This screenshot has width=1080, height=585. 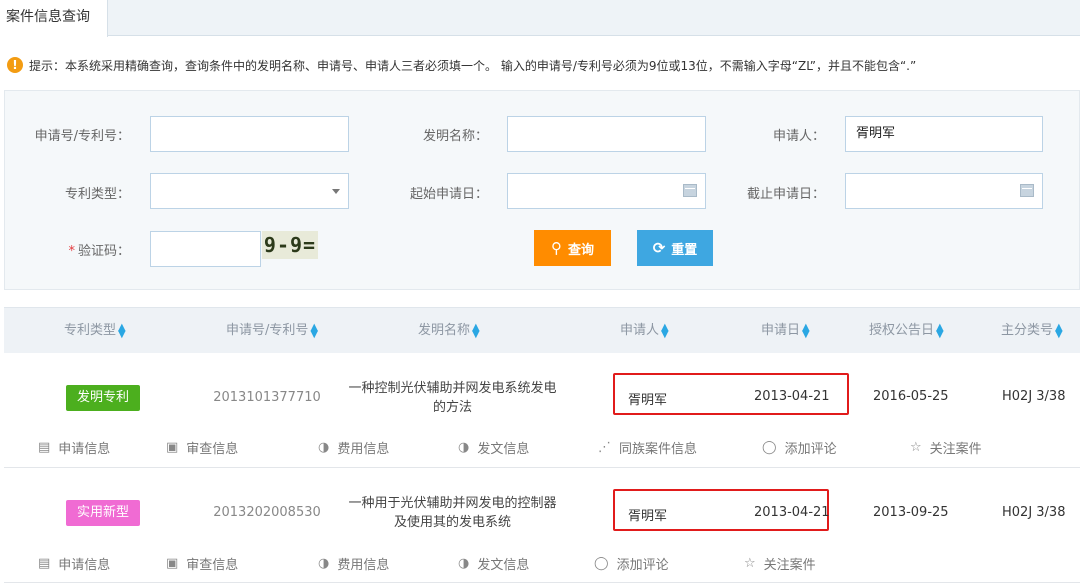 What do you see at coordinates (267, 397) in the screenshot?
I see `app-no-cell: 2013101377710` at bounding box center [267, 397].